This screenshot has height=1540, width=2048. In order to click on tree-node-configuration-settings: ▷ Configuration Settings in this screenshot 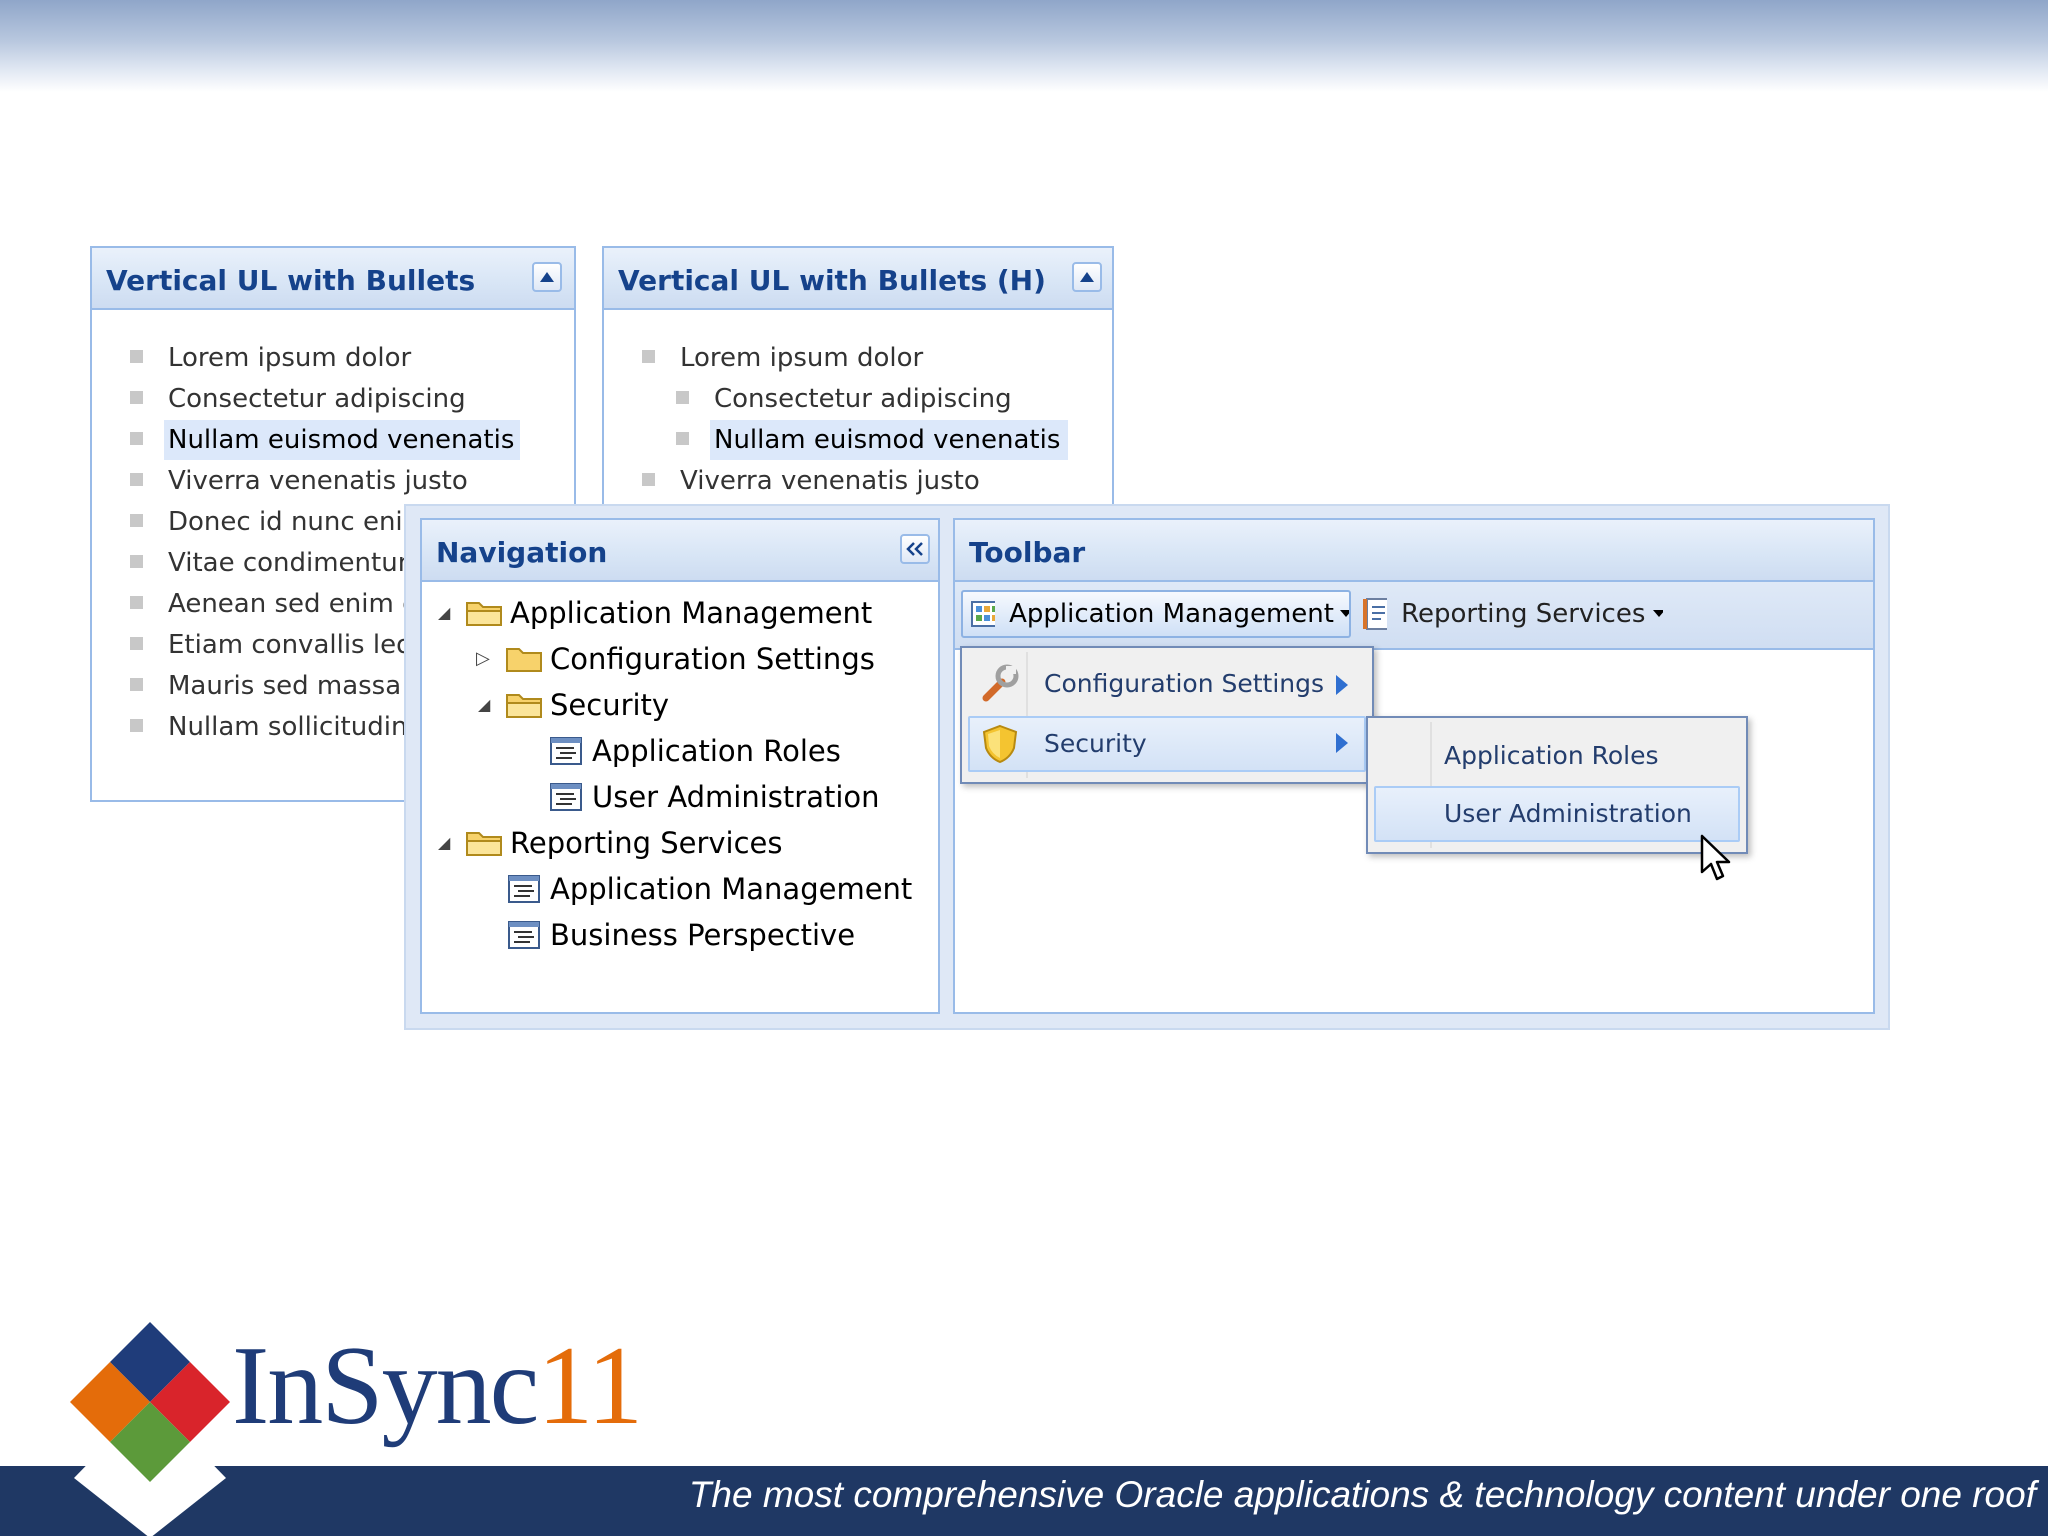, I will do `click(680, 659)`.